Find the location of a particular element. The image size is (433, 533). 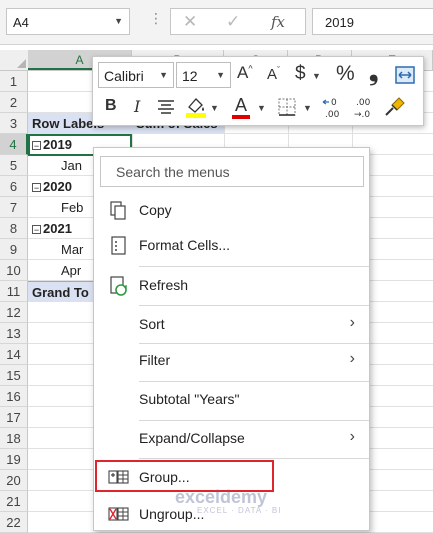

row-header-2: 2 is located at coordinates (14, 102).